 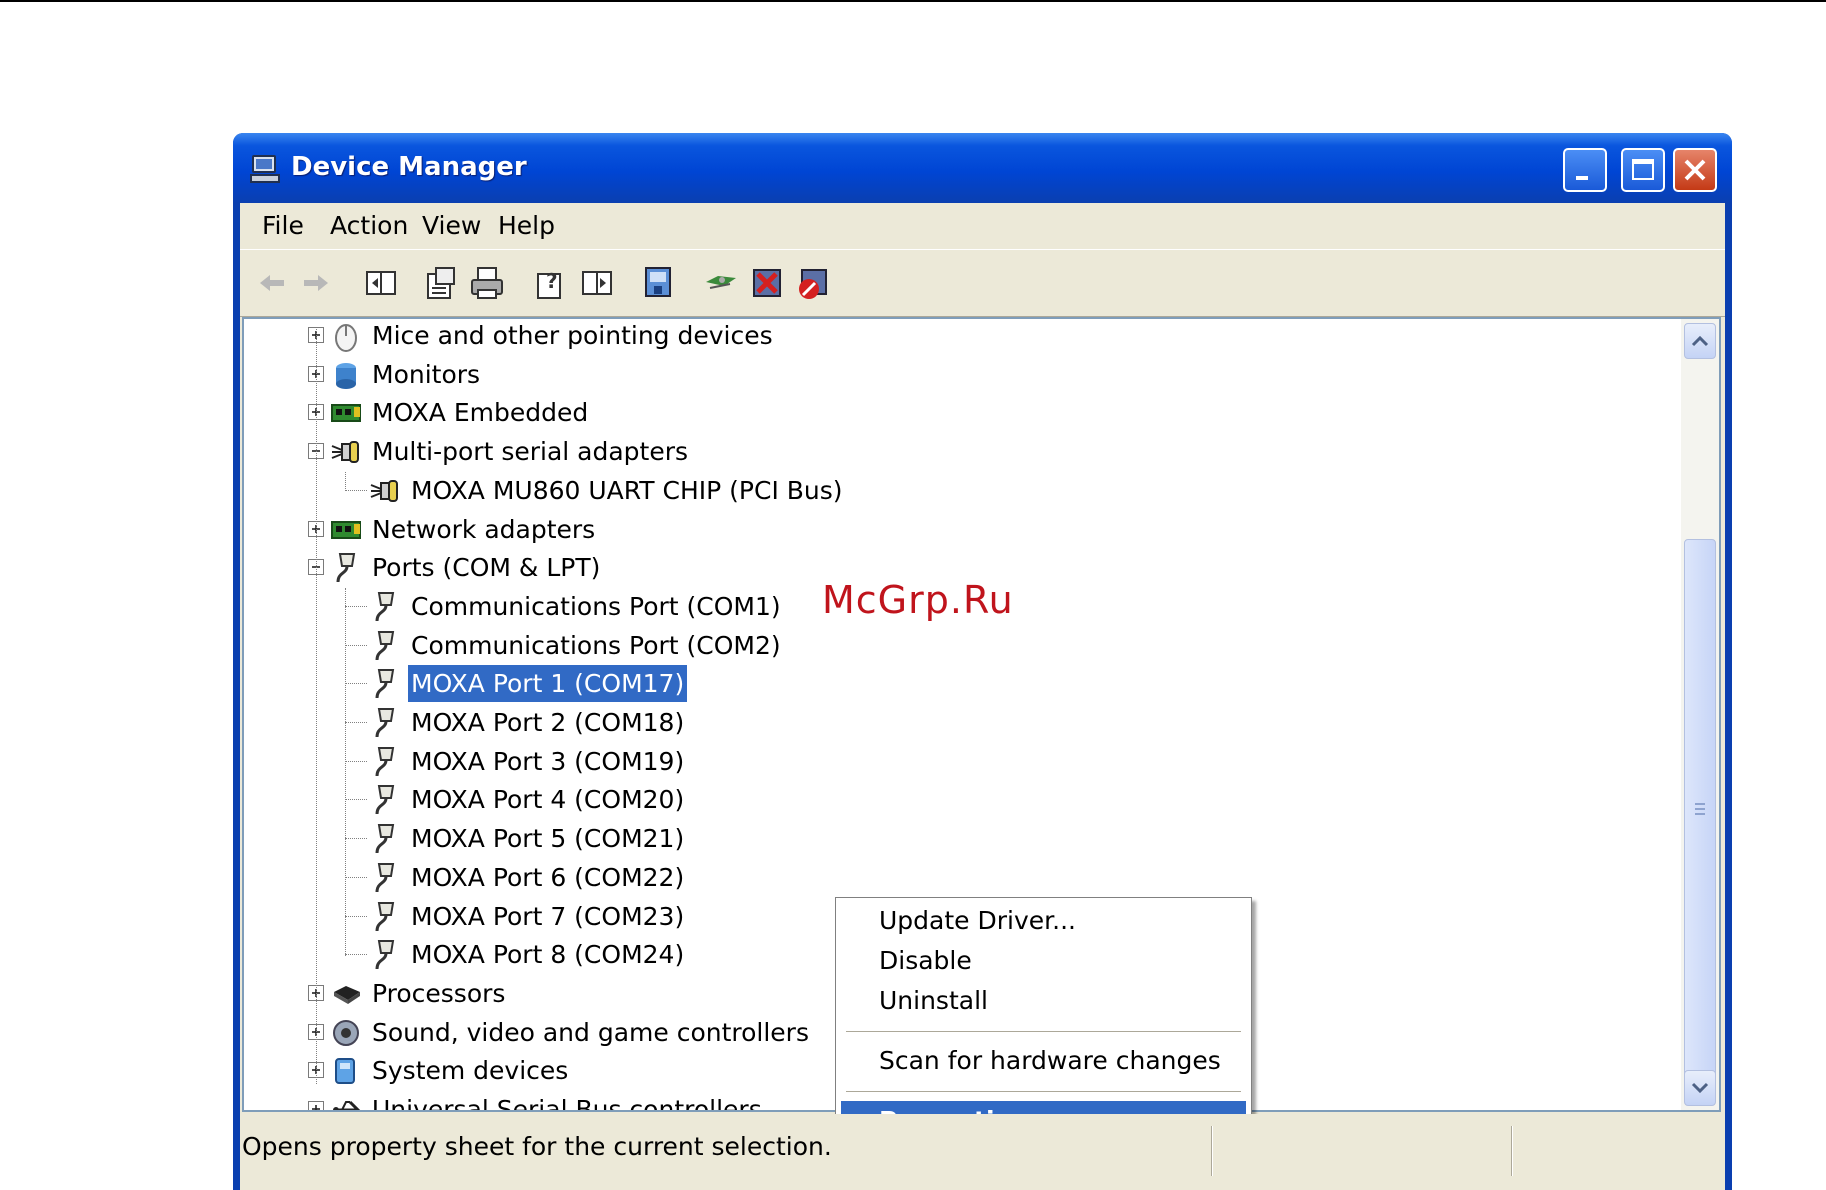 I want to click on uninstall-icon, so click(x=767, y=283).